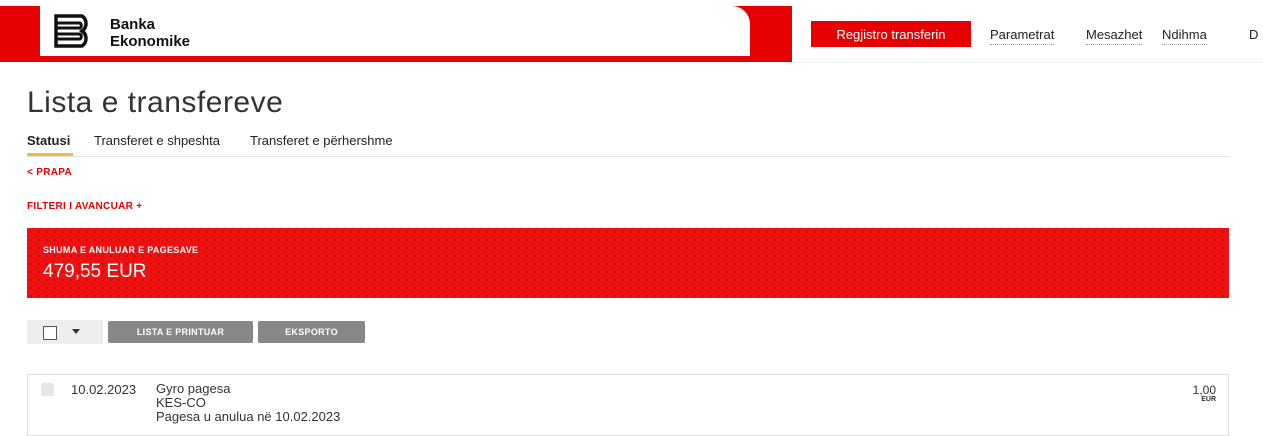  Describe the element at coordinates (1022, 36) in the screenshot. I see `nav-parameters: Parametrat` at that location.